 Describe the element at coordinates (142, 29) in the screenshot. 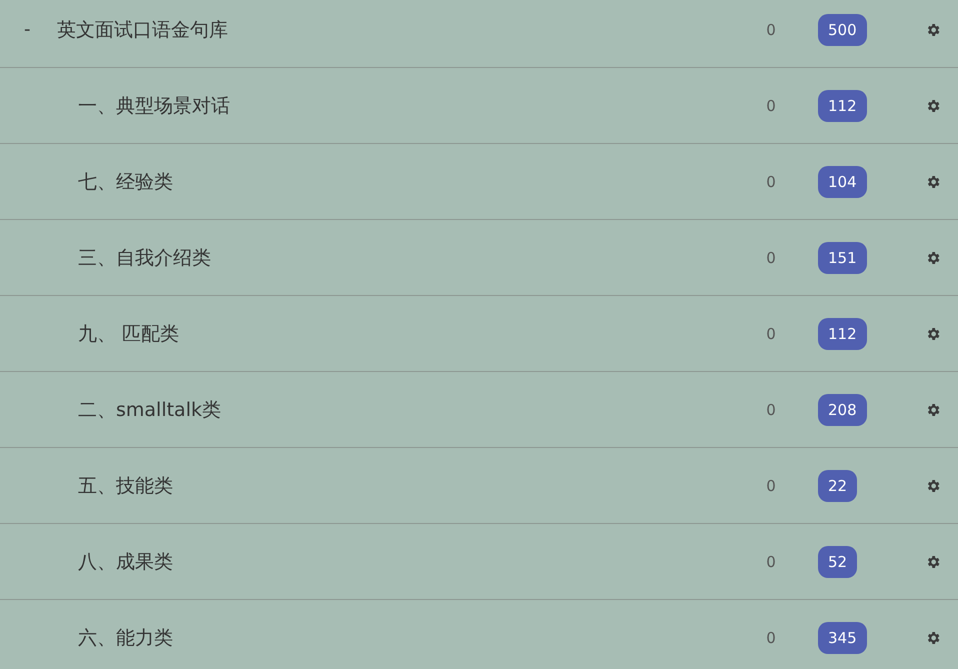

I see `deck-name: 英文面试口语金句库` at that location.